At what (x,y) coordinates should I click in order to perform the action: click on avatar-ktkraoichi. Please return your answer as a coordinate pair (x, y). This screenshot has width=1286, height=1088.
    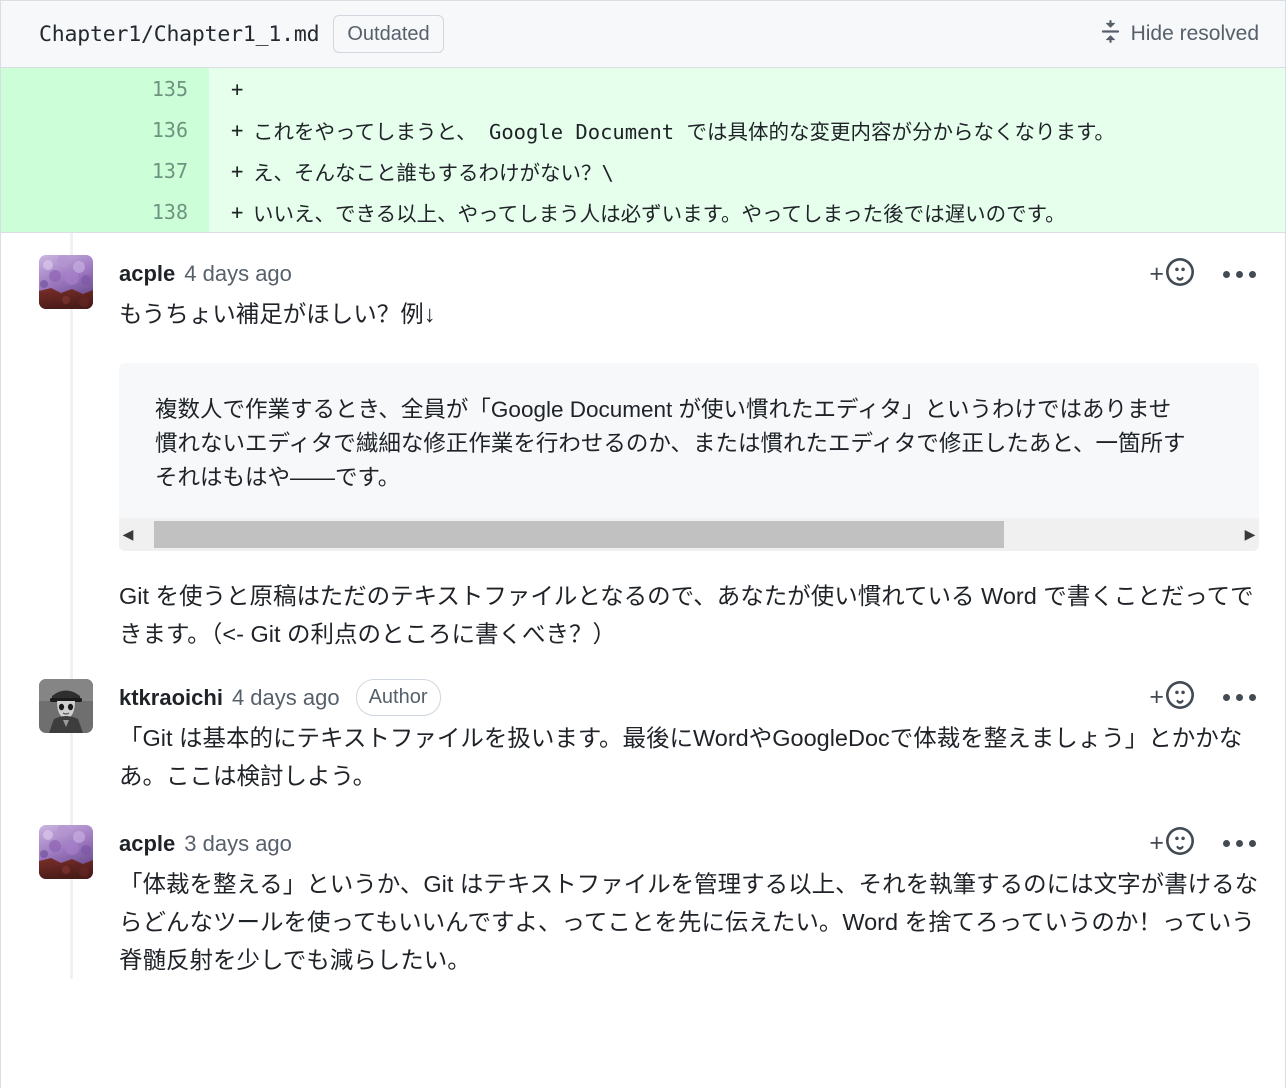
    Looking at the image, I should click on (66, 705).